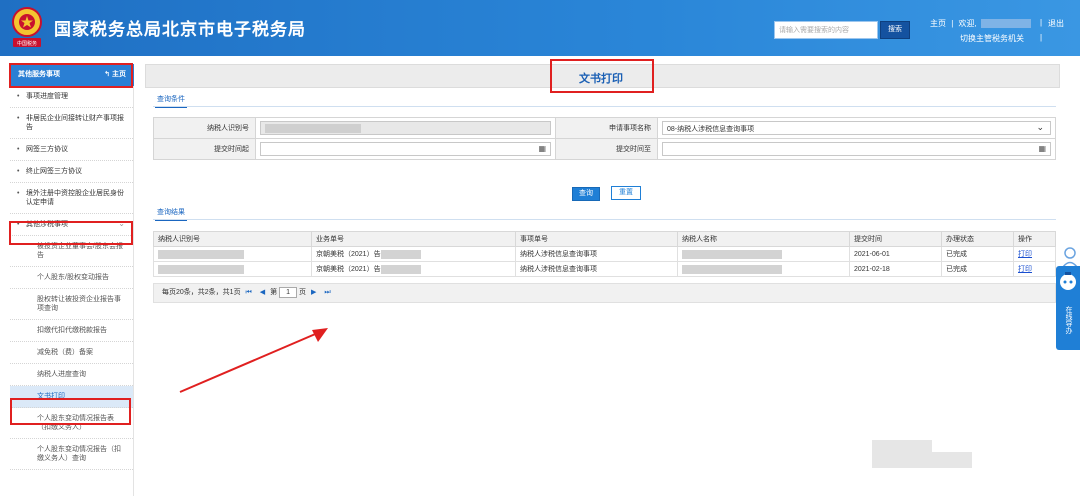 This screenshot has height=496, width=1080. Describe the element at coordinates (313, 292) in the screenshot. I see `next-page-icon: ▶` at that location.